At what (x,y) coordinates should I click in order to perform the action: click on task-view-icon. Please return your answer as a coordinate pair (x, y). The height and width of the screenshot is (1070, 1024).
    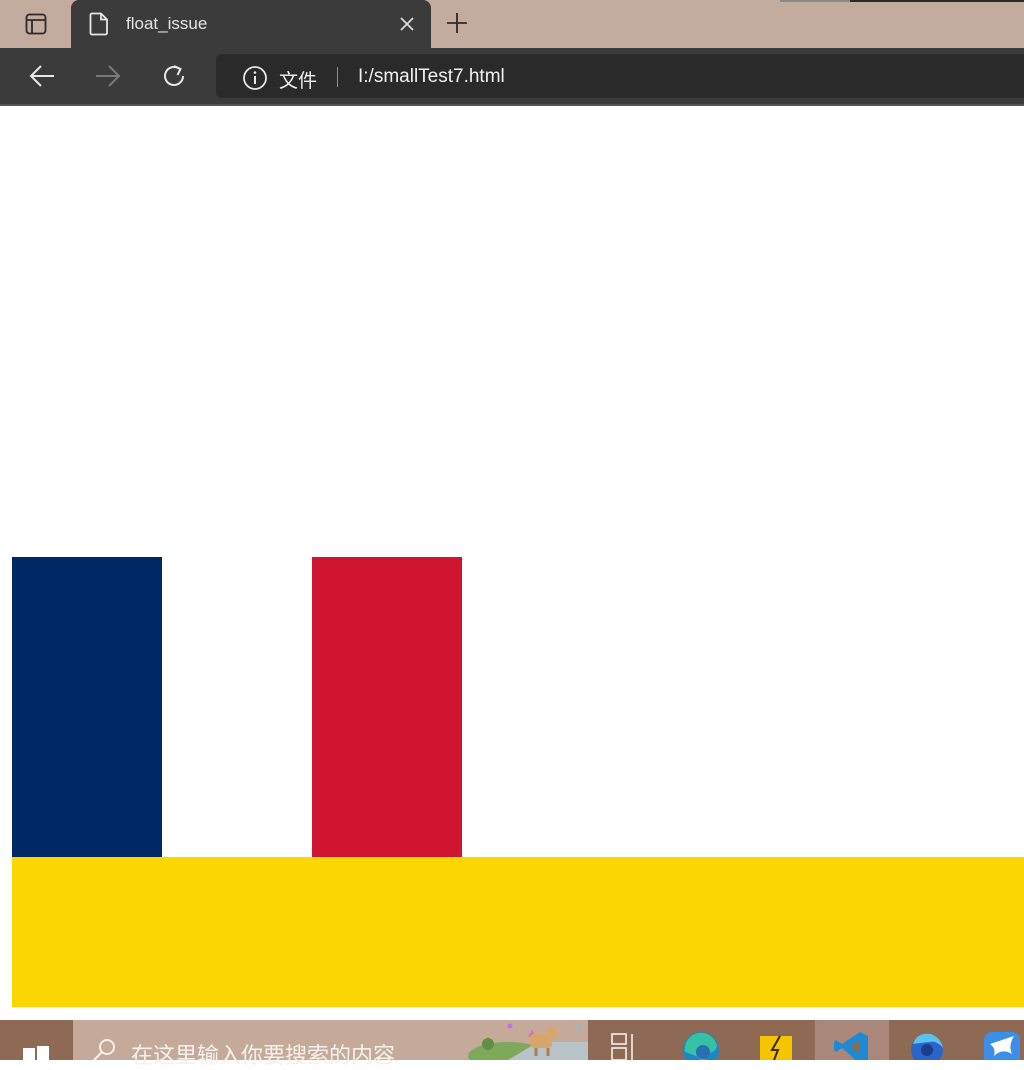
    Looking at the image, I should click on (624, 1045).